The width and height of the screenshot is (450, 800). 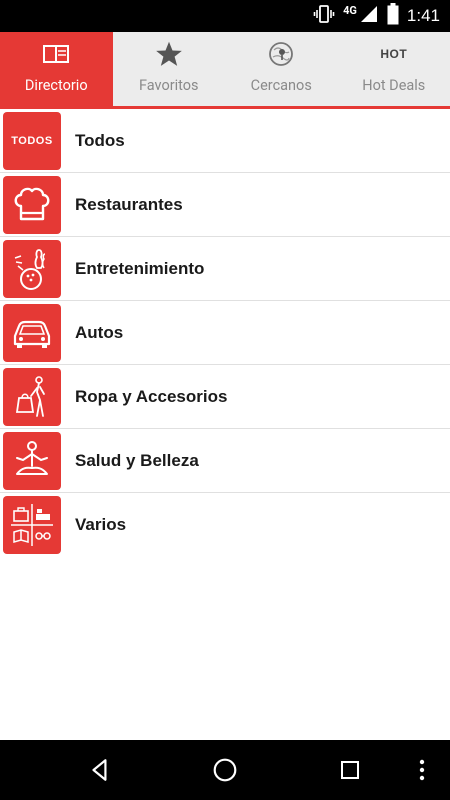 What do you see at coordinates (137, 460) in the screenshot?
I see `category-label: Salud y Belleza` at bounding box center [137, 460].